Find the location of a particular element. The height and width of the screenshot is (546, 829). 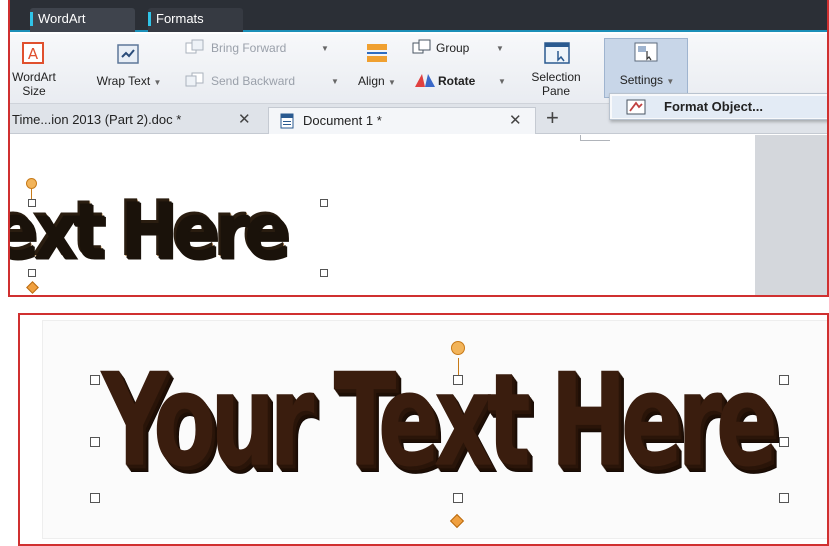

tab-indicator is located at coordinates (149, 19).